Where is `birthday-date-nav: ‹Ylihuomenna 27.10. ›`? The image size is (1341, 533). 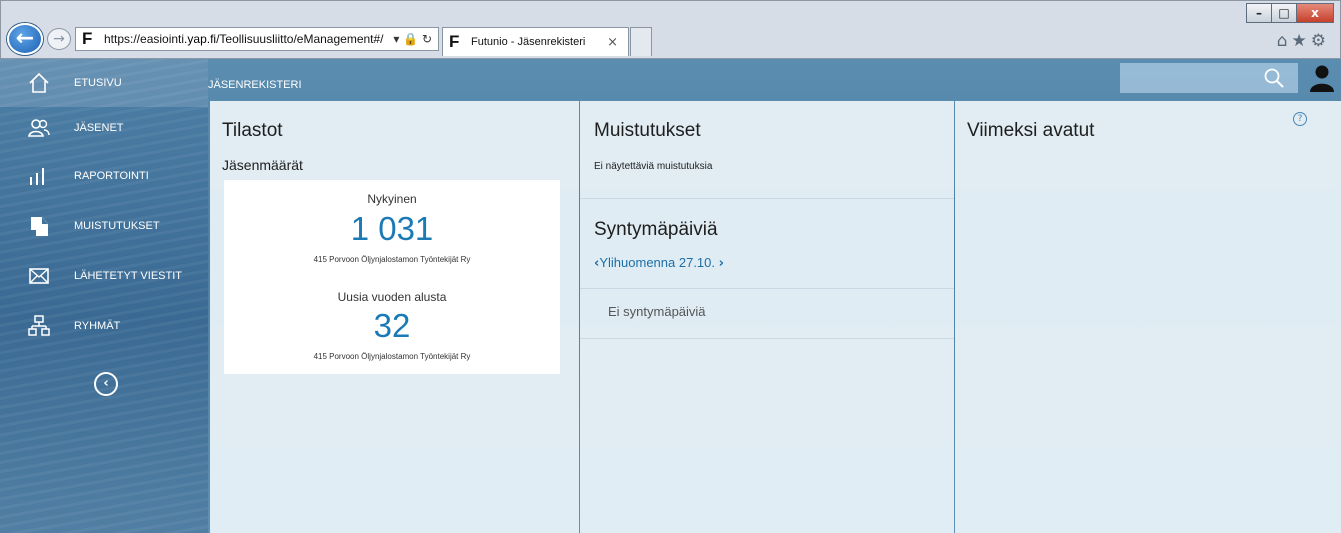 birthday-date-nav: ‹Ylihuomenna 27.10. › is located at coordinates (659, 263).